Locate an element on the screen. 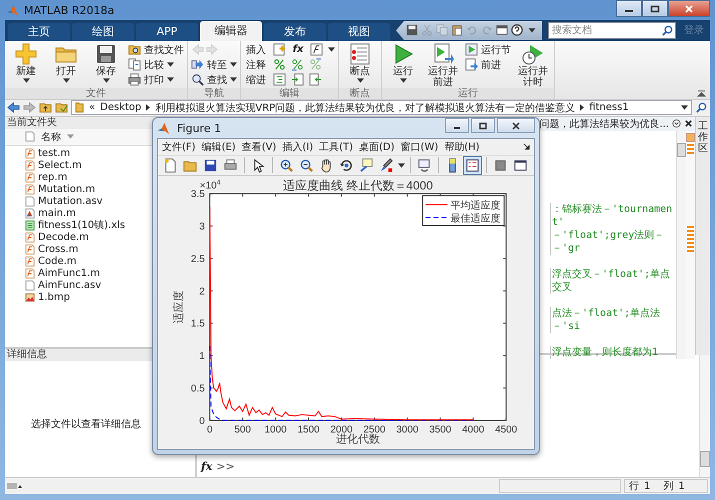 The height and width of the screenshot is (500, 715). file-name: Mutation.asv is located at coordinates (70, 202).